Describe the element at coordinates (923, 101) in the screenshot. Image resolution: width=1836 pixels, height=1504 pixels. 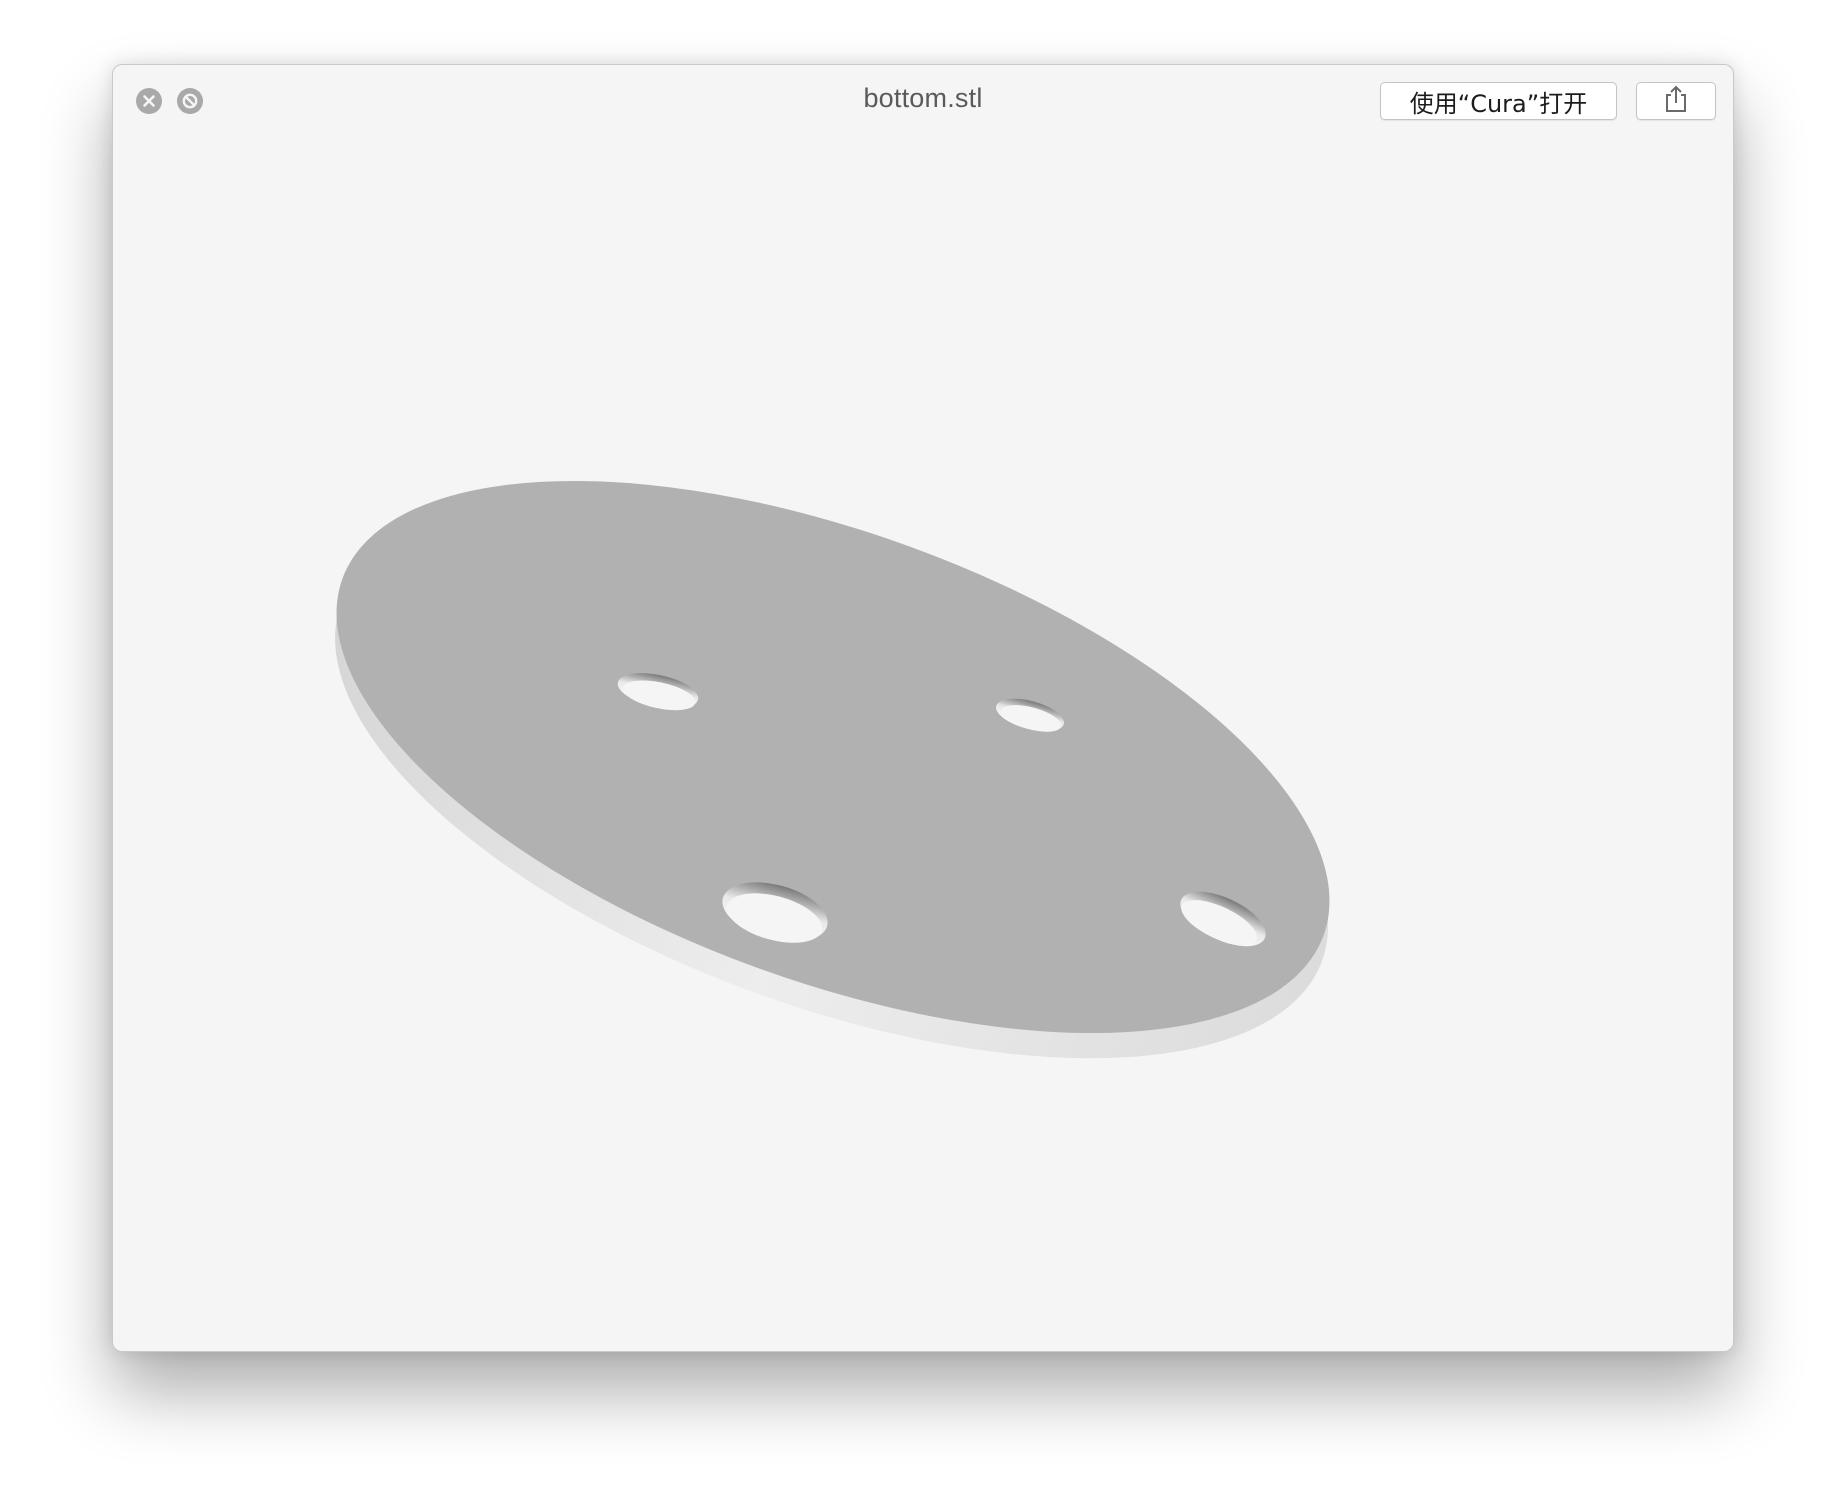
I see `title-bar: bottom.stl 使用“Cura”打开` at that location.